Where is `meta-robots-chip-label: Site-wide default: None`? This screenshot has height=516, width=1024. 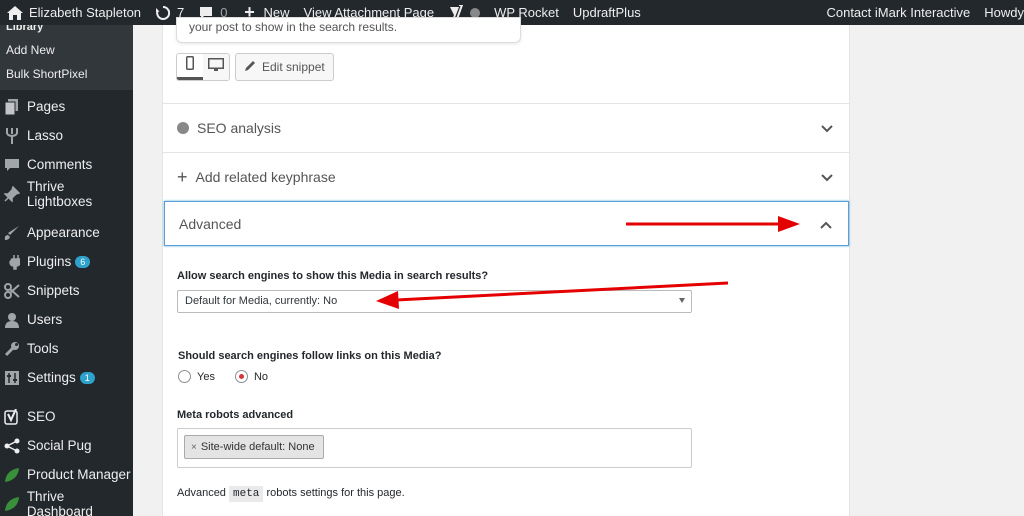 meta-robots-chip-label: Site-wide default: None is located at coordinates (257, 447).